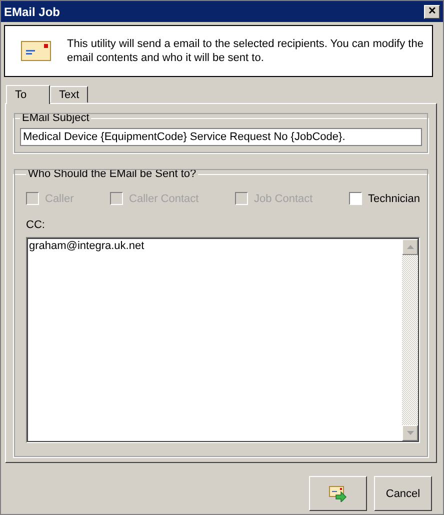 The height and width of the screenshot is (515, 444). Describe the element at coordinates (32, 11) in the screenshot. I see `window-title: EMail Job` at that location.